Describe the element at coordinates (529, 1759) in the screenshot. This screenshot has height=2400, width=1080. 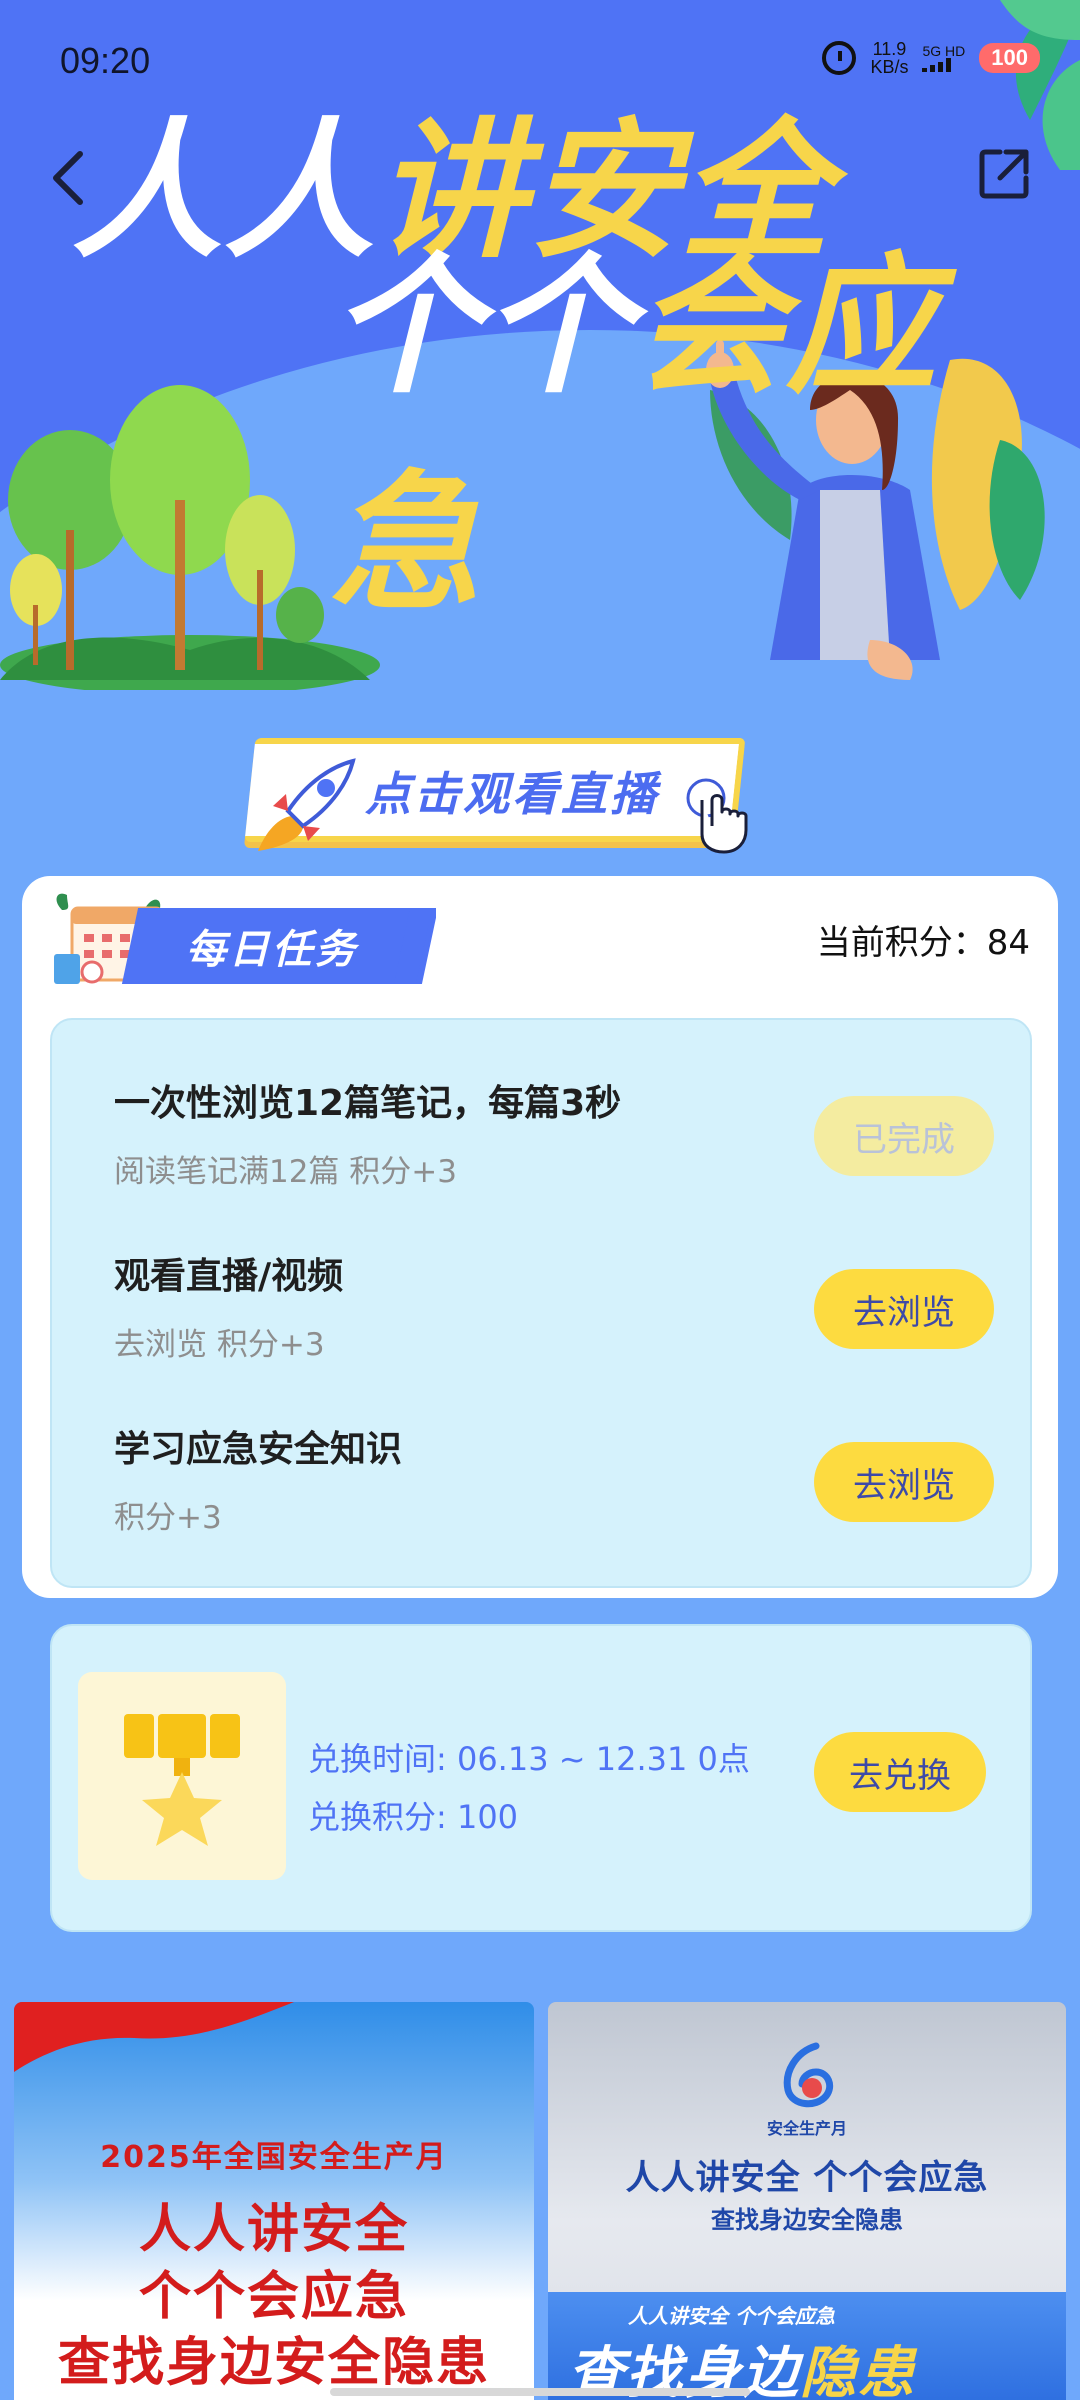
I see `exchange-time: 兑换时间: 06.13 ~ 12.31 0点` at that location.